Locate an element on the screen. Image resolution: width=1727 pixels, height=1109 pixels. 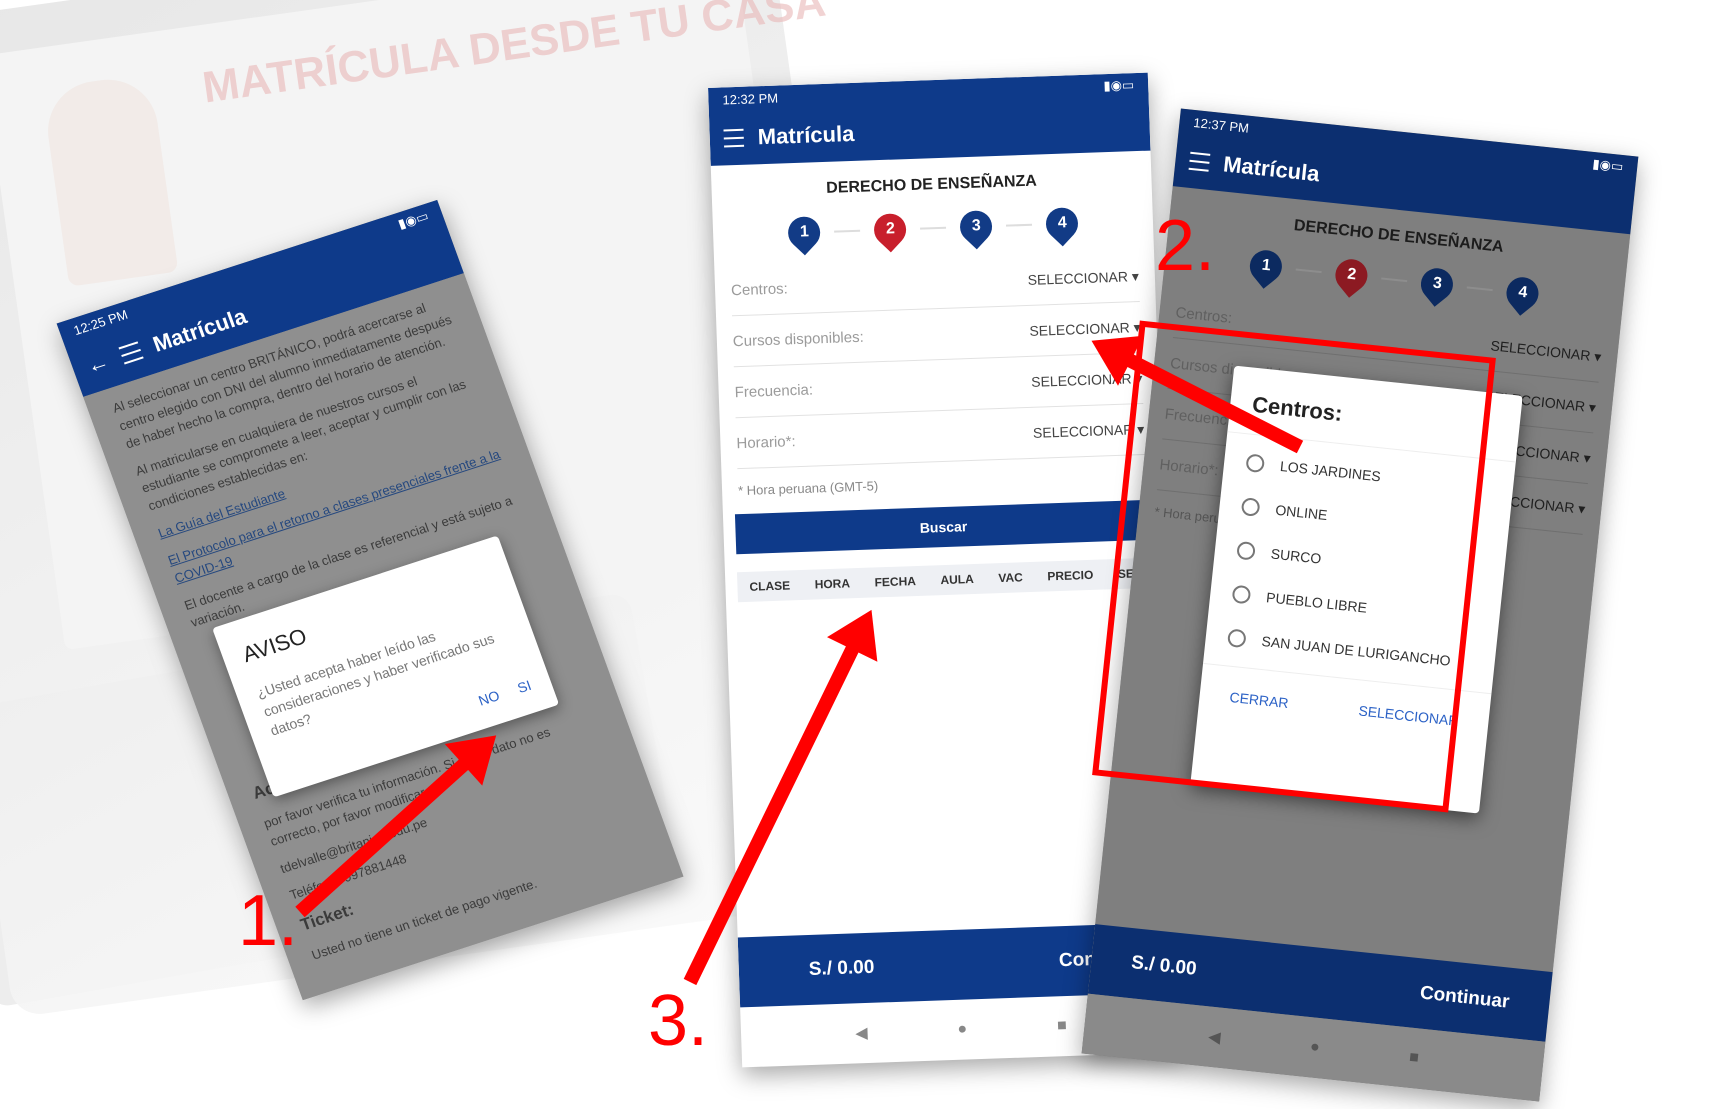
col-precio: PRECIO is located at coordinates (1070, 575).